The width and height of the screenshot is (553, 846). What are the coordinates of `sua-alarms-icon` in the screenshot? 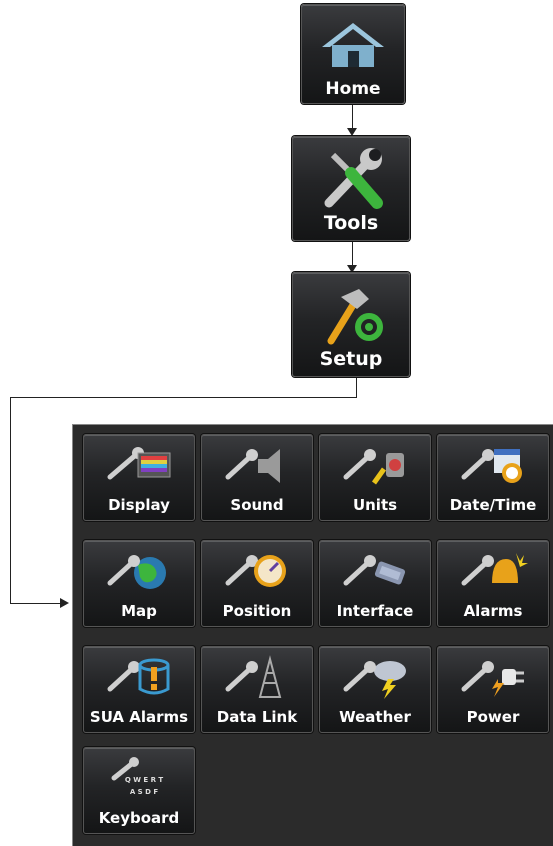 It's located at (138, 676).